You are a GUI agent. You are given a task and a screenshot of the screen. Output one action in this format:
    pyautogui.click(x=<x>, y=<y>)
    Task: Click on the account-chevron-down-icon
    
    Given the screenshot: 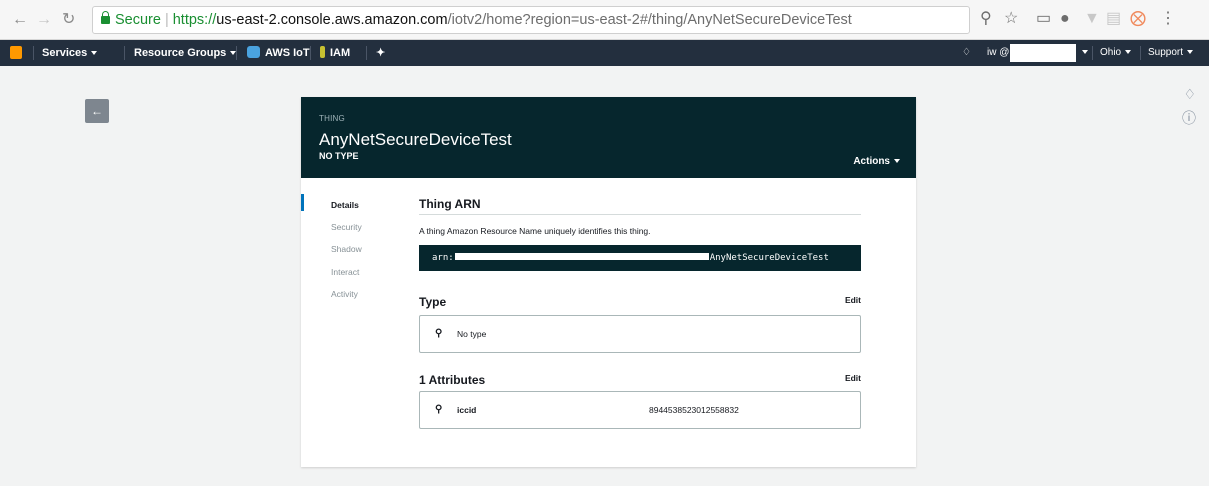 What is the action you would take?
    pyautogui.click(x=1083, y=53)
    